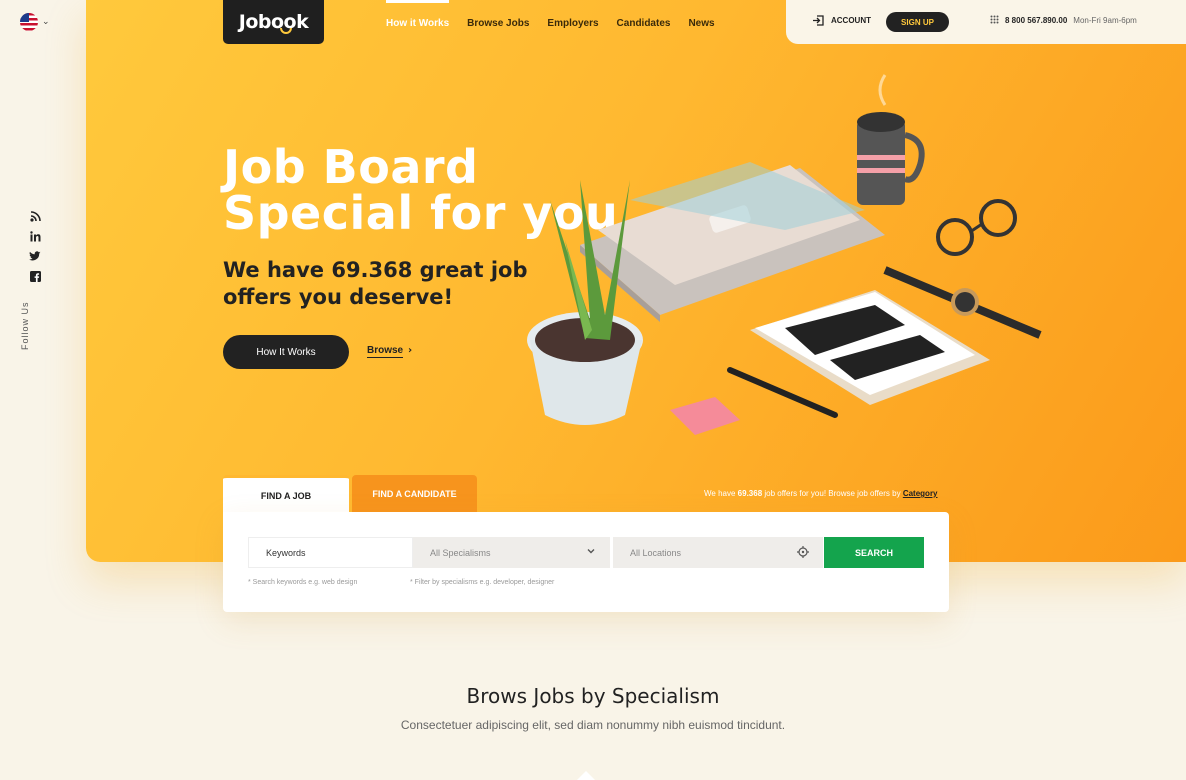 The width and height of the screenshot is (1186, 780). What do you see at coordinates (303, 582) in the screenshot?
I see `keywords-hint: * Search keywords e.g. web design` at bounding box center [303, 582].